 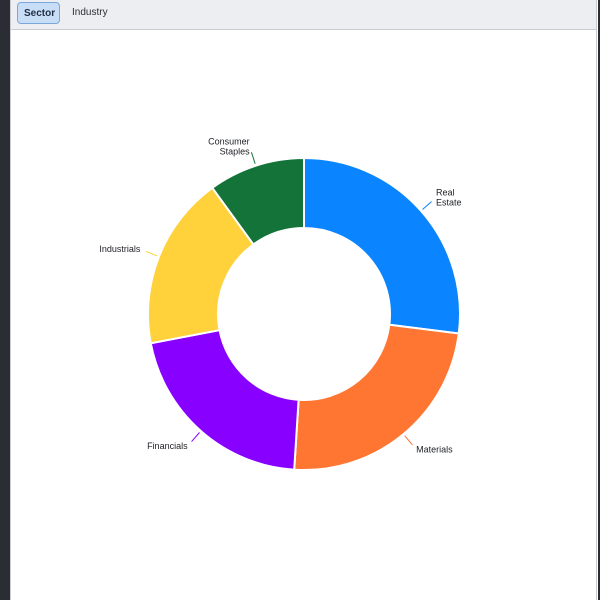 What do you see at coordinates (449, 198) in the screenshot?
I see `slice-label-real-estate: Real Estate` at bounding box center [449, 198].